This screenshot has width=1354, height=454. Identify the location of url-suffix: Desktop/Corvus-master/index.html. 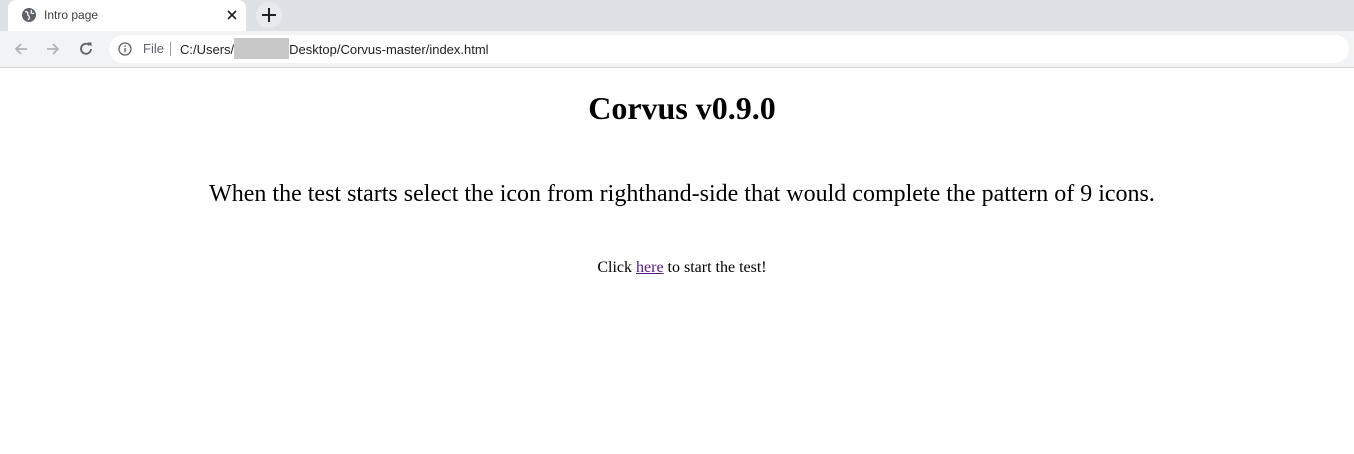
(389, 49).